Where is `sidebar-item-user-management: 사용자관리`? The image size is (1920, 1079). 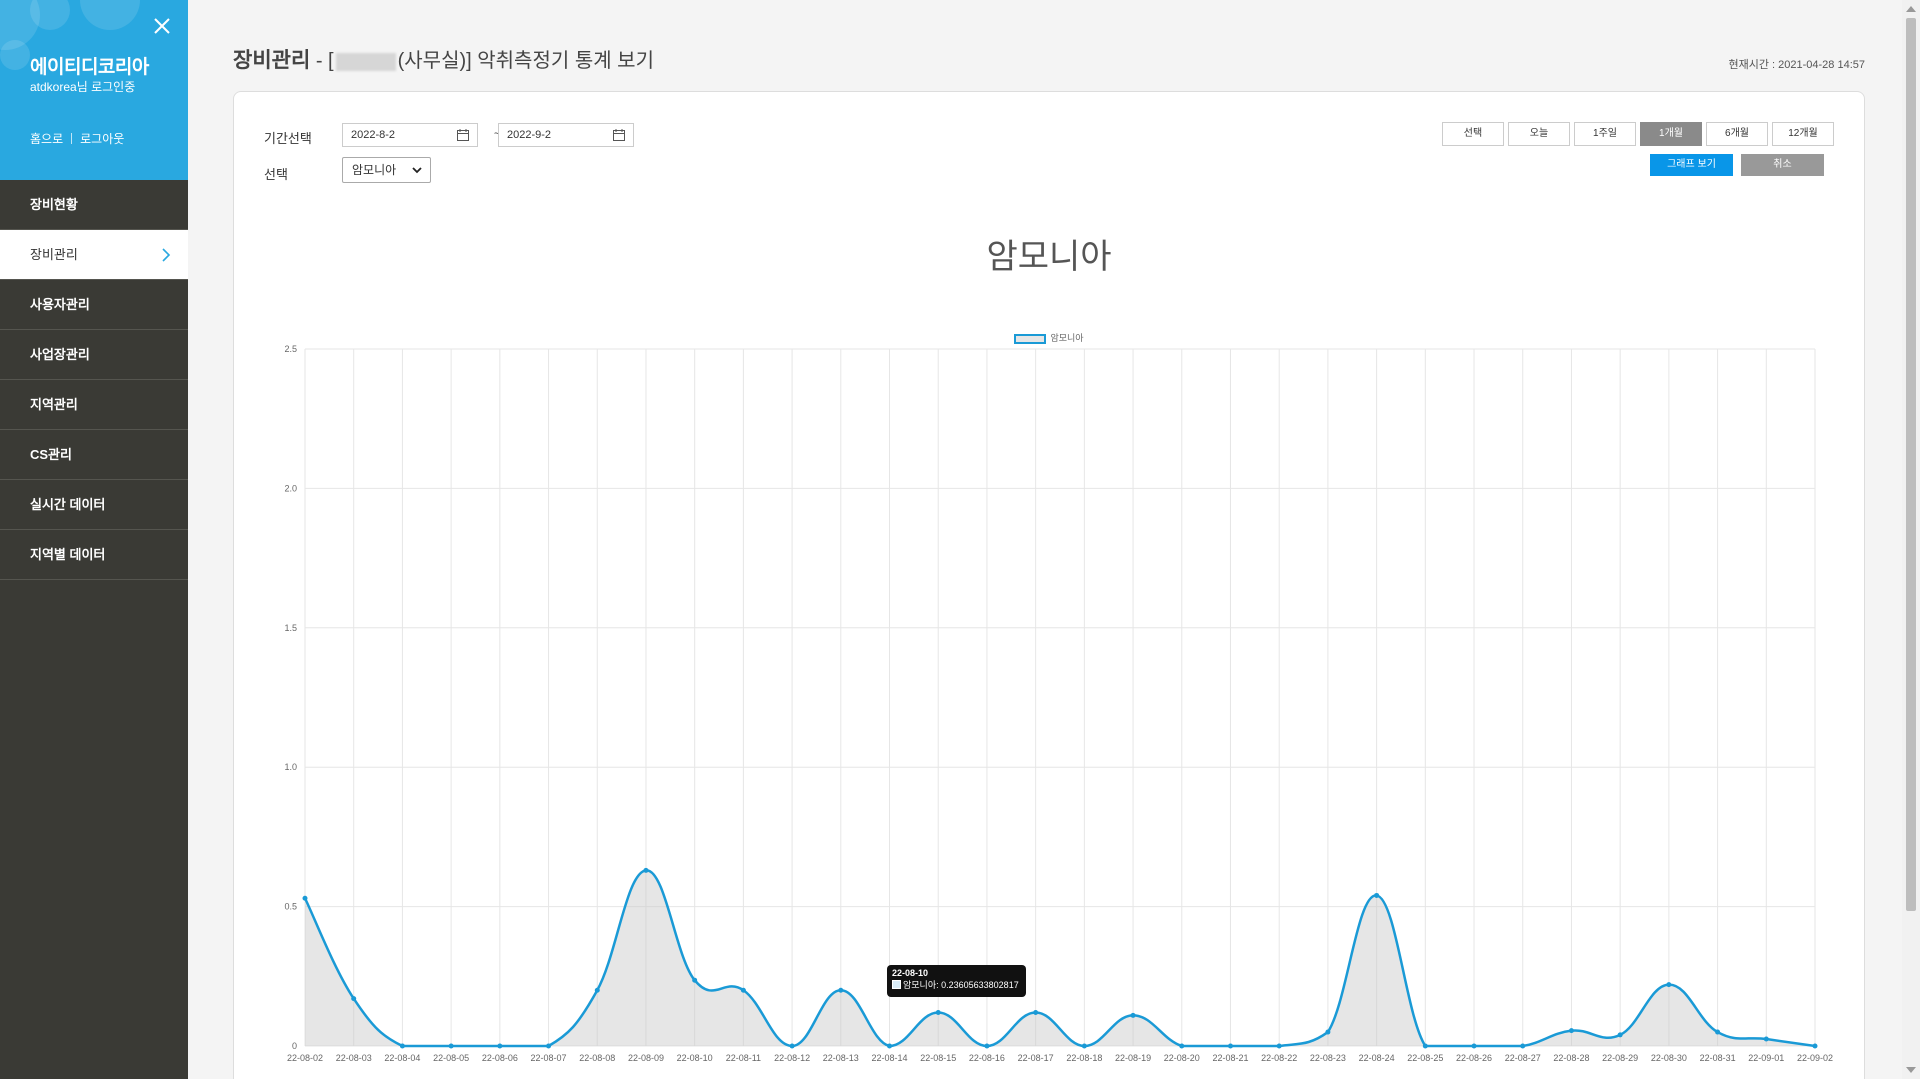 sidebar-item-user-management: 사용자관리 is located at coordinates (94, 305).